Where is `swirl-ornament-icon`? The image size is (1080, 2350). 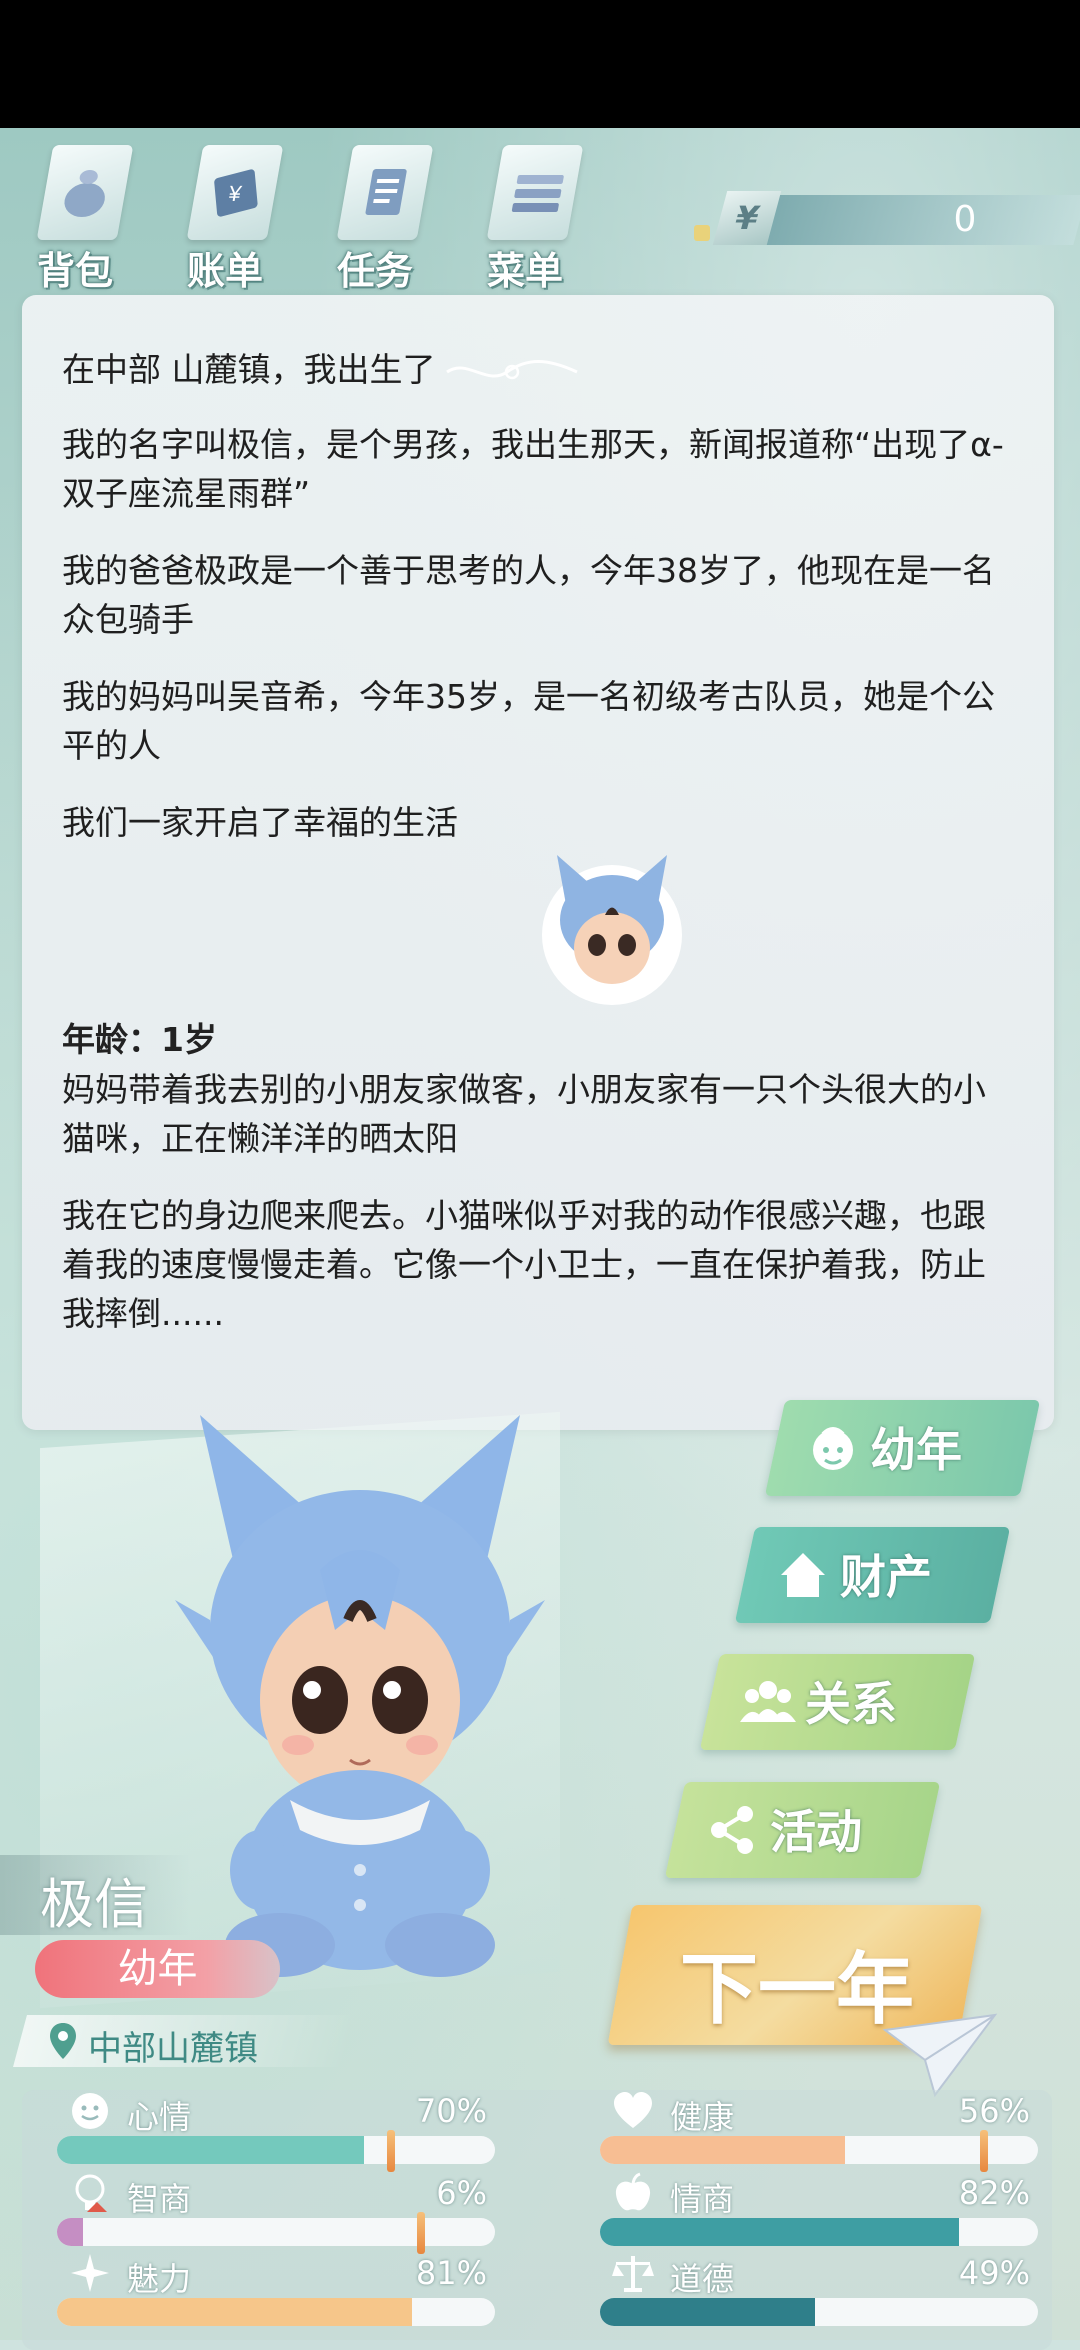
swirl-ornament-icon is located at coordinates (511, 369).